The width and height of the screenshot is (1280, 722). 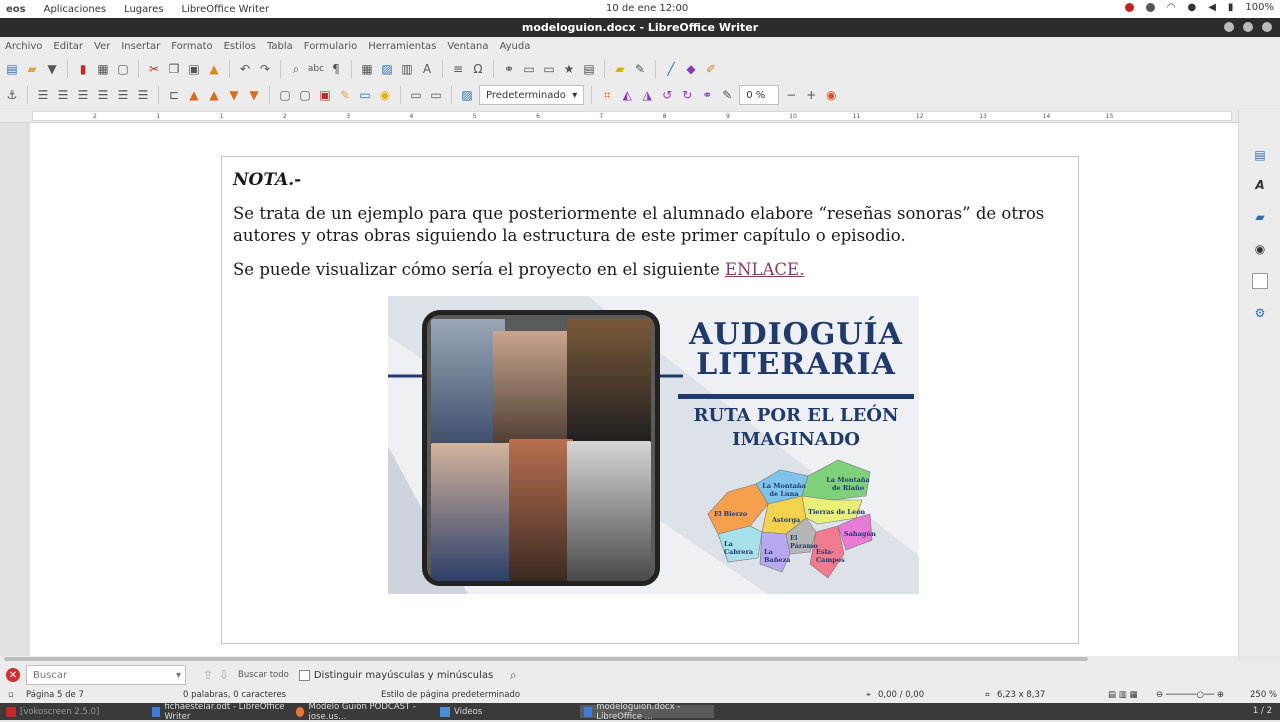 What do you see at coordinates (1248, 27) in the screenshot?
I see `maximize-button` at bounding box center [1248, 27].